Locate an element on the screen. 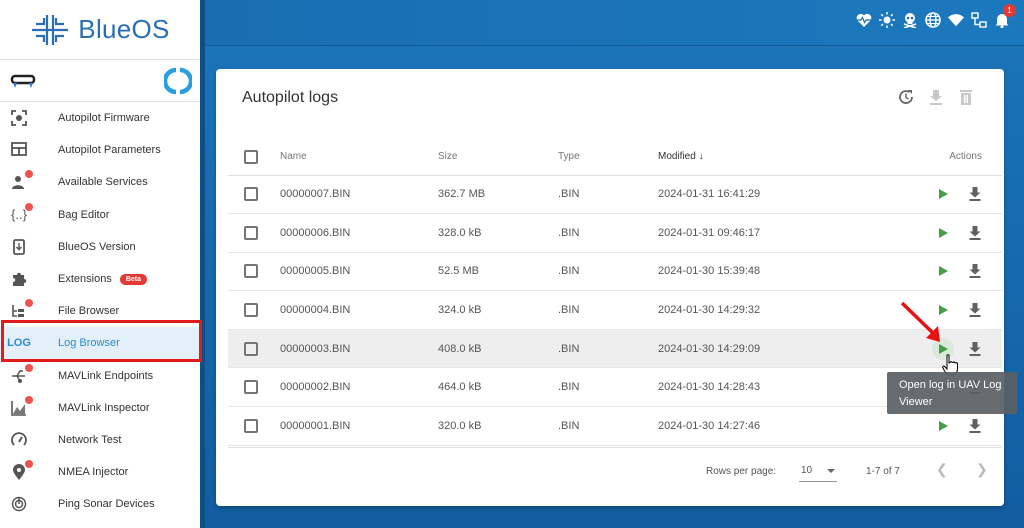 The image size is (1024, 528). sidebar-item-label: Extensions is located at coordinates (85, 279).